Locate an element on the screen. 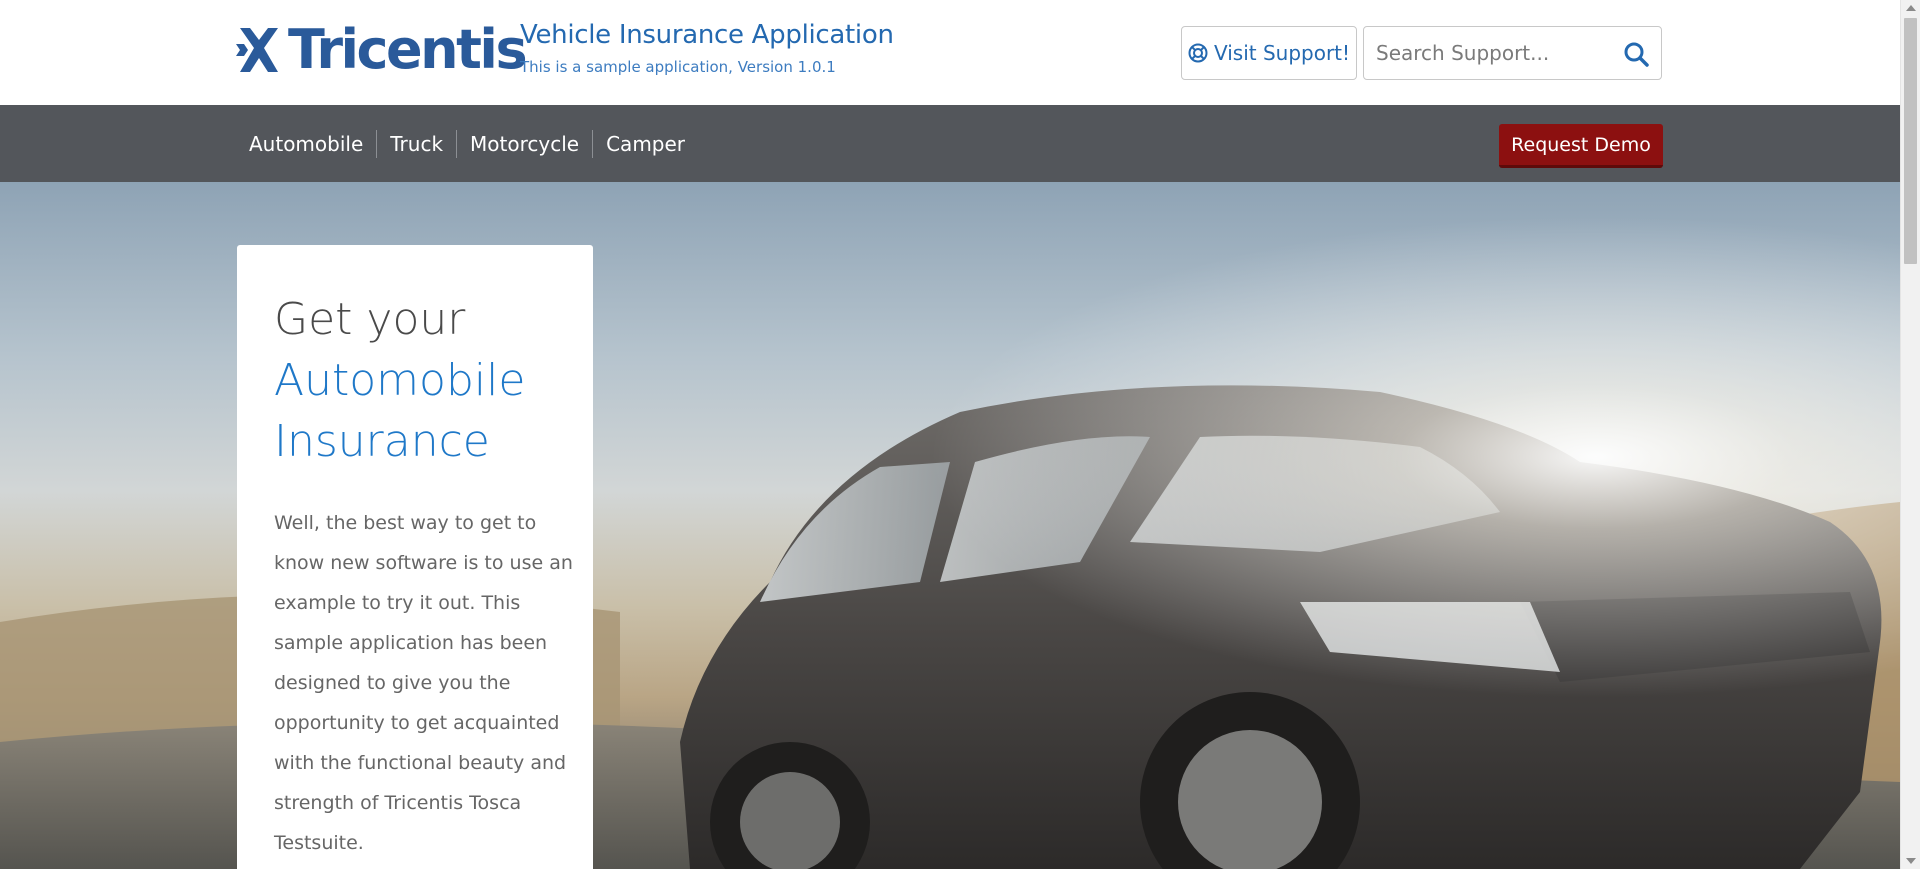 This screenshot has width=1920, height=869. logo-text: Tricentis is located at coordinates (408, 49).